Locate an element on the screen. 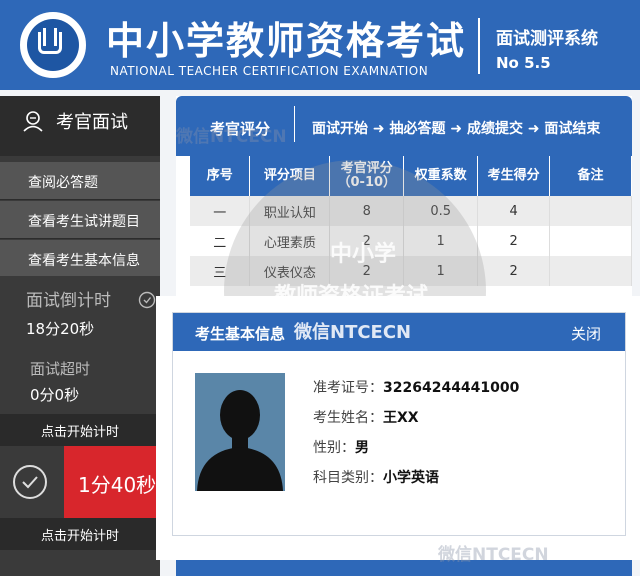  col-header-weight: 权重系数 is located at coordinates (441, 176).